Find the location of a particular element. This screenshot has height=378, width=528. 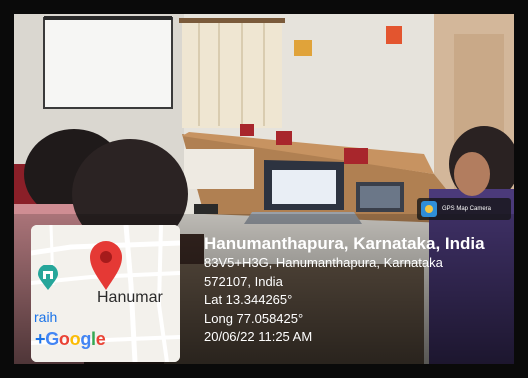

map-pin-icon is located at coordinates (106, 265).